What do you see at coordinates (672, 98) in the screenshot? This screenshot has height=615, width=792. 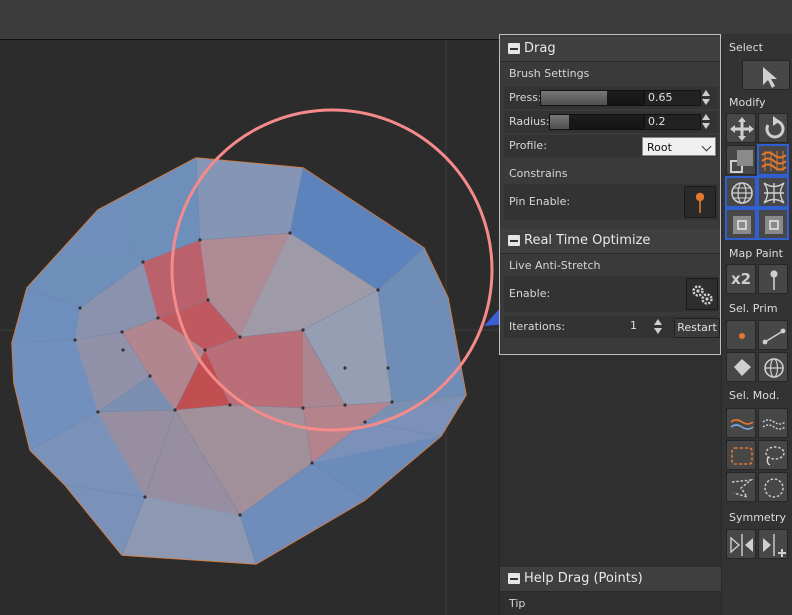 I see `press-value-field: 0.65` at bounding box center [672, 98].